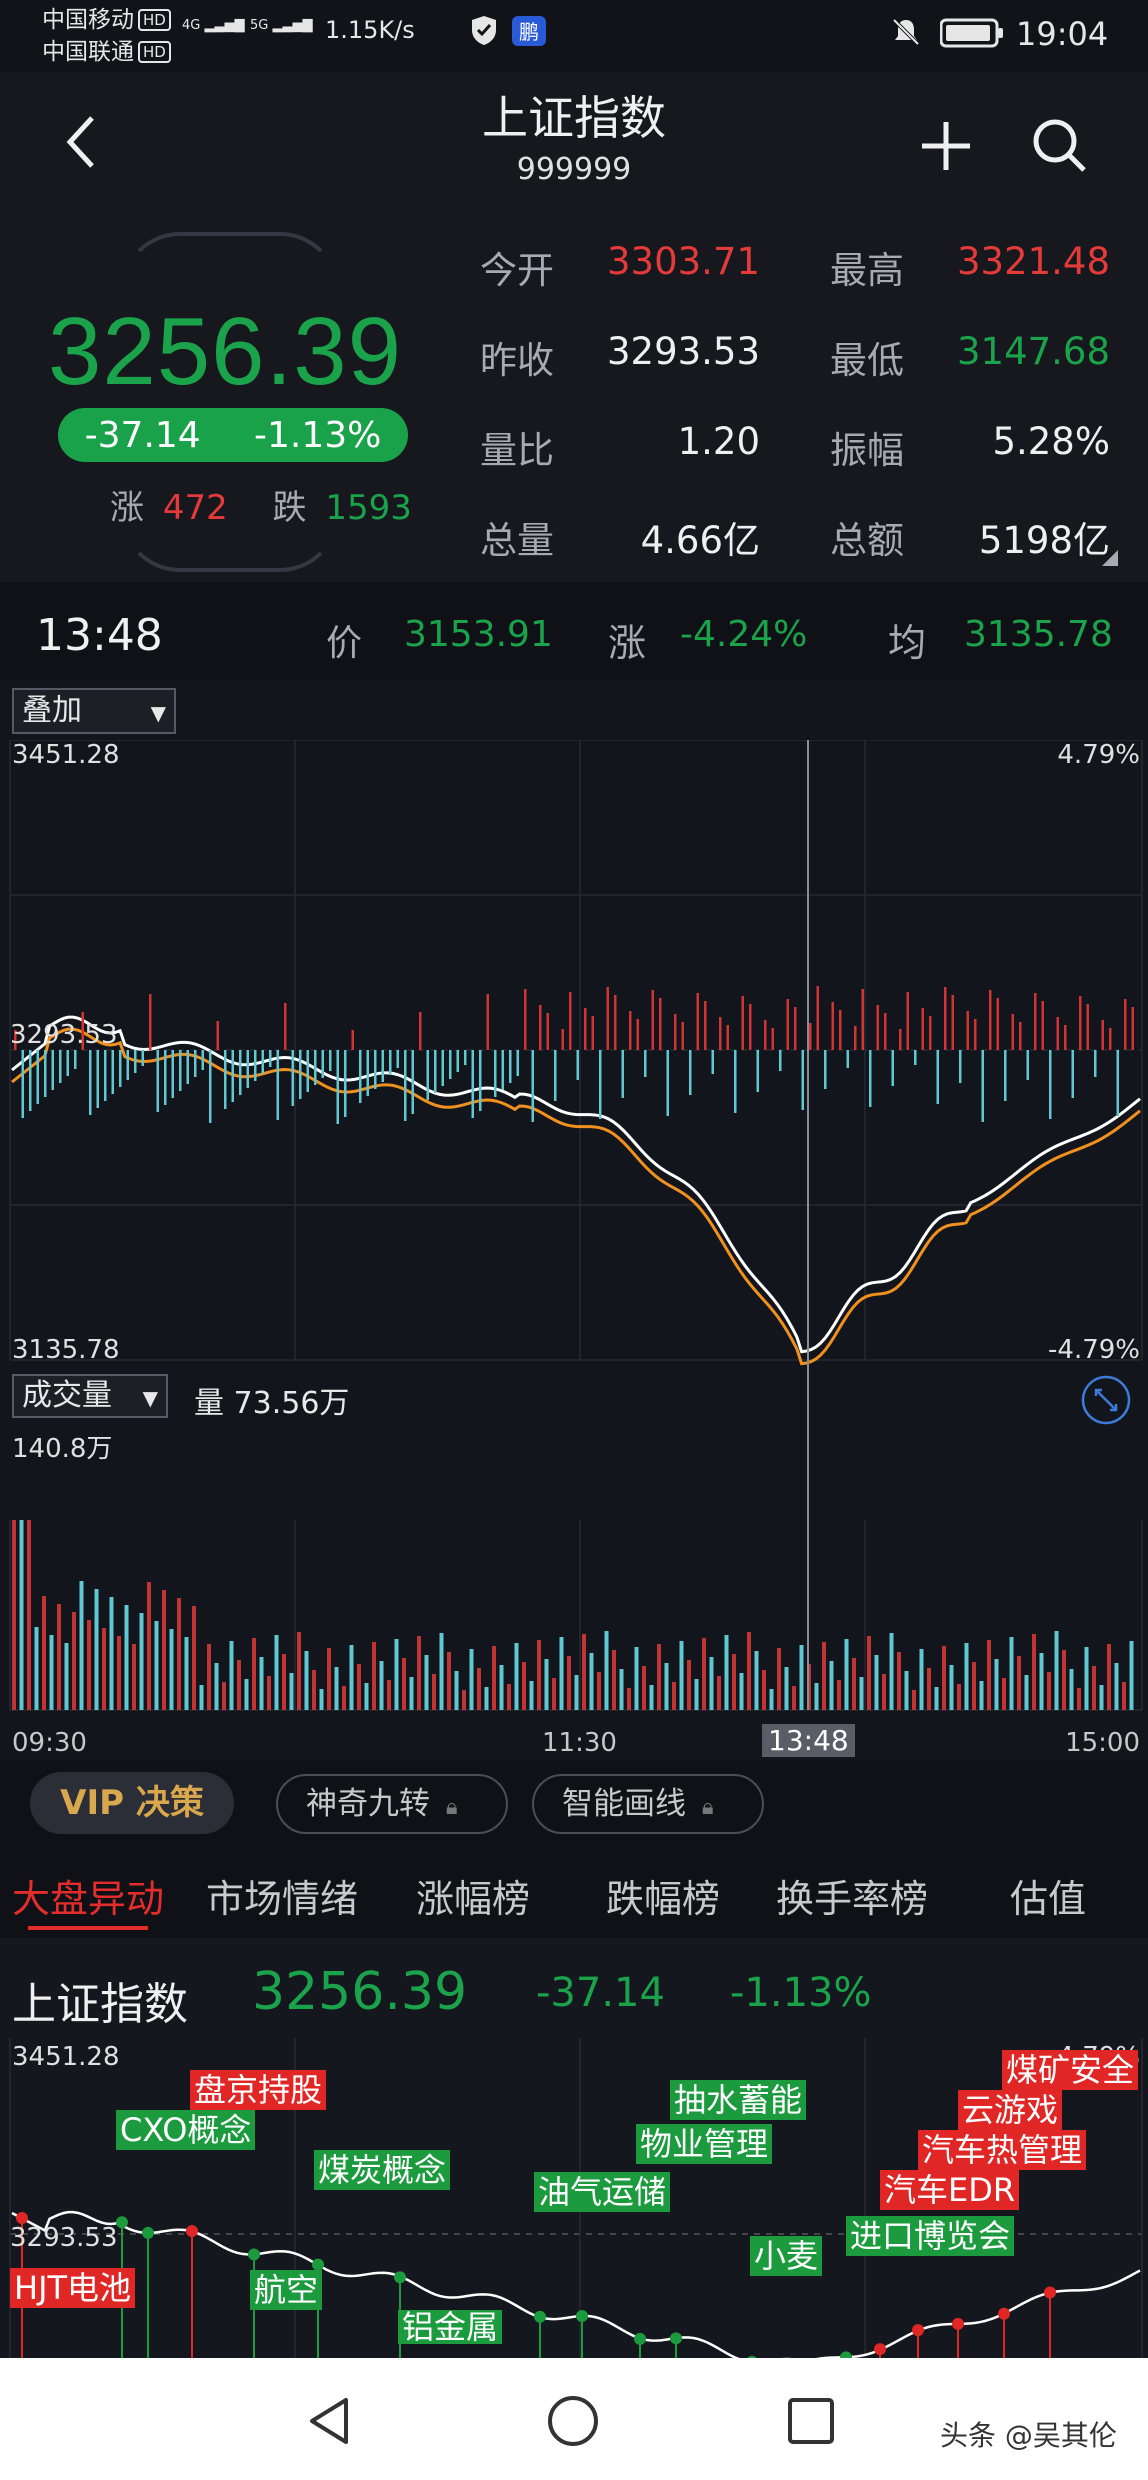  What do you see at coordinates (946, 148) in the screenshot?
I see `add-watchlist-icon` at bounding box center [946, 148].